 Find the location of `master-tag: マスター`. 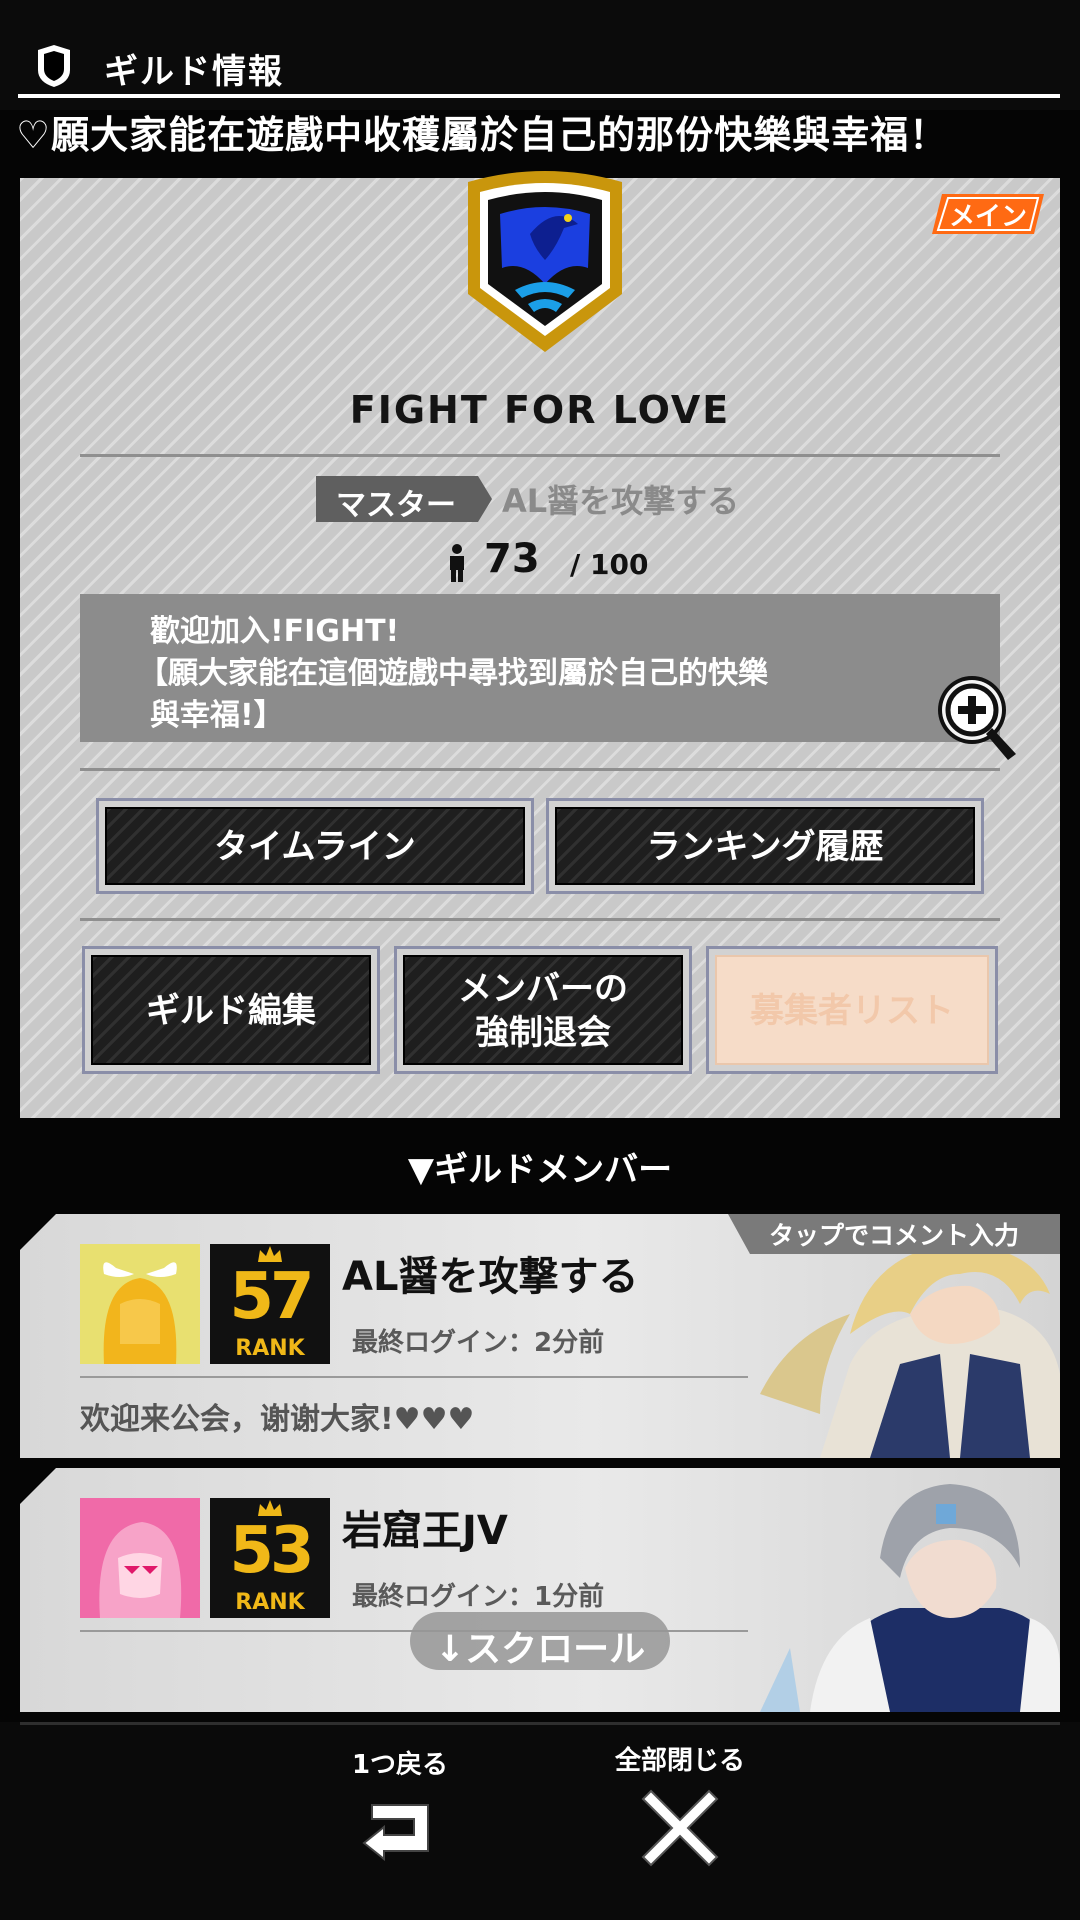

master-tag: マスター is located at coordinates (404, 499).